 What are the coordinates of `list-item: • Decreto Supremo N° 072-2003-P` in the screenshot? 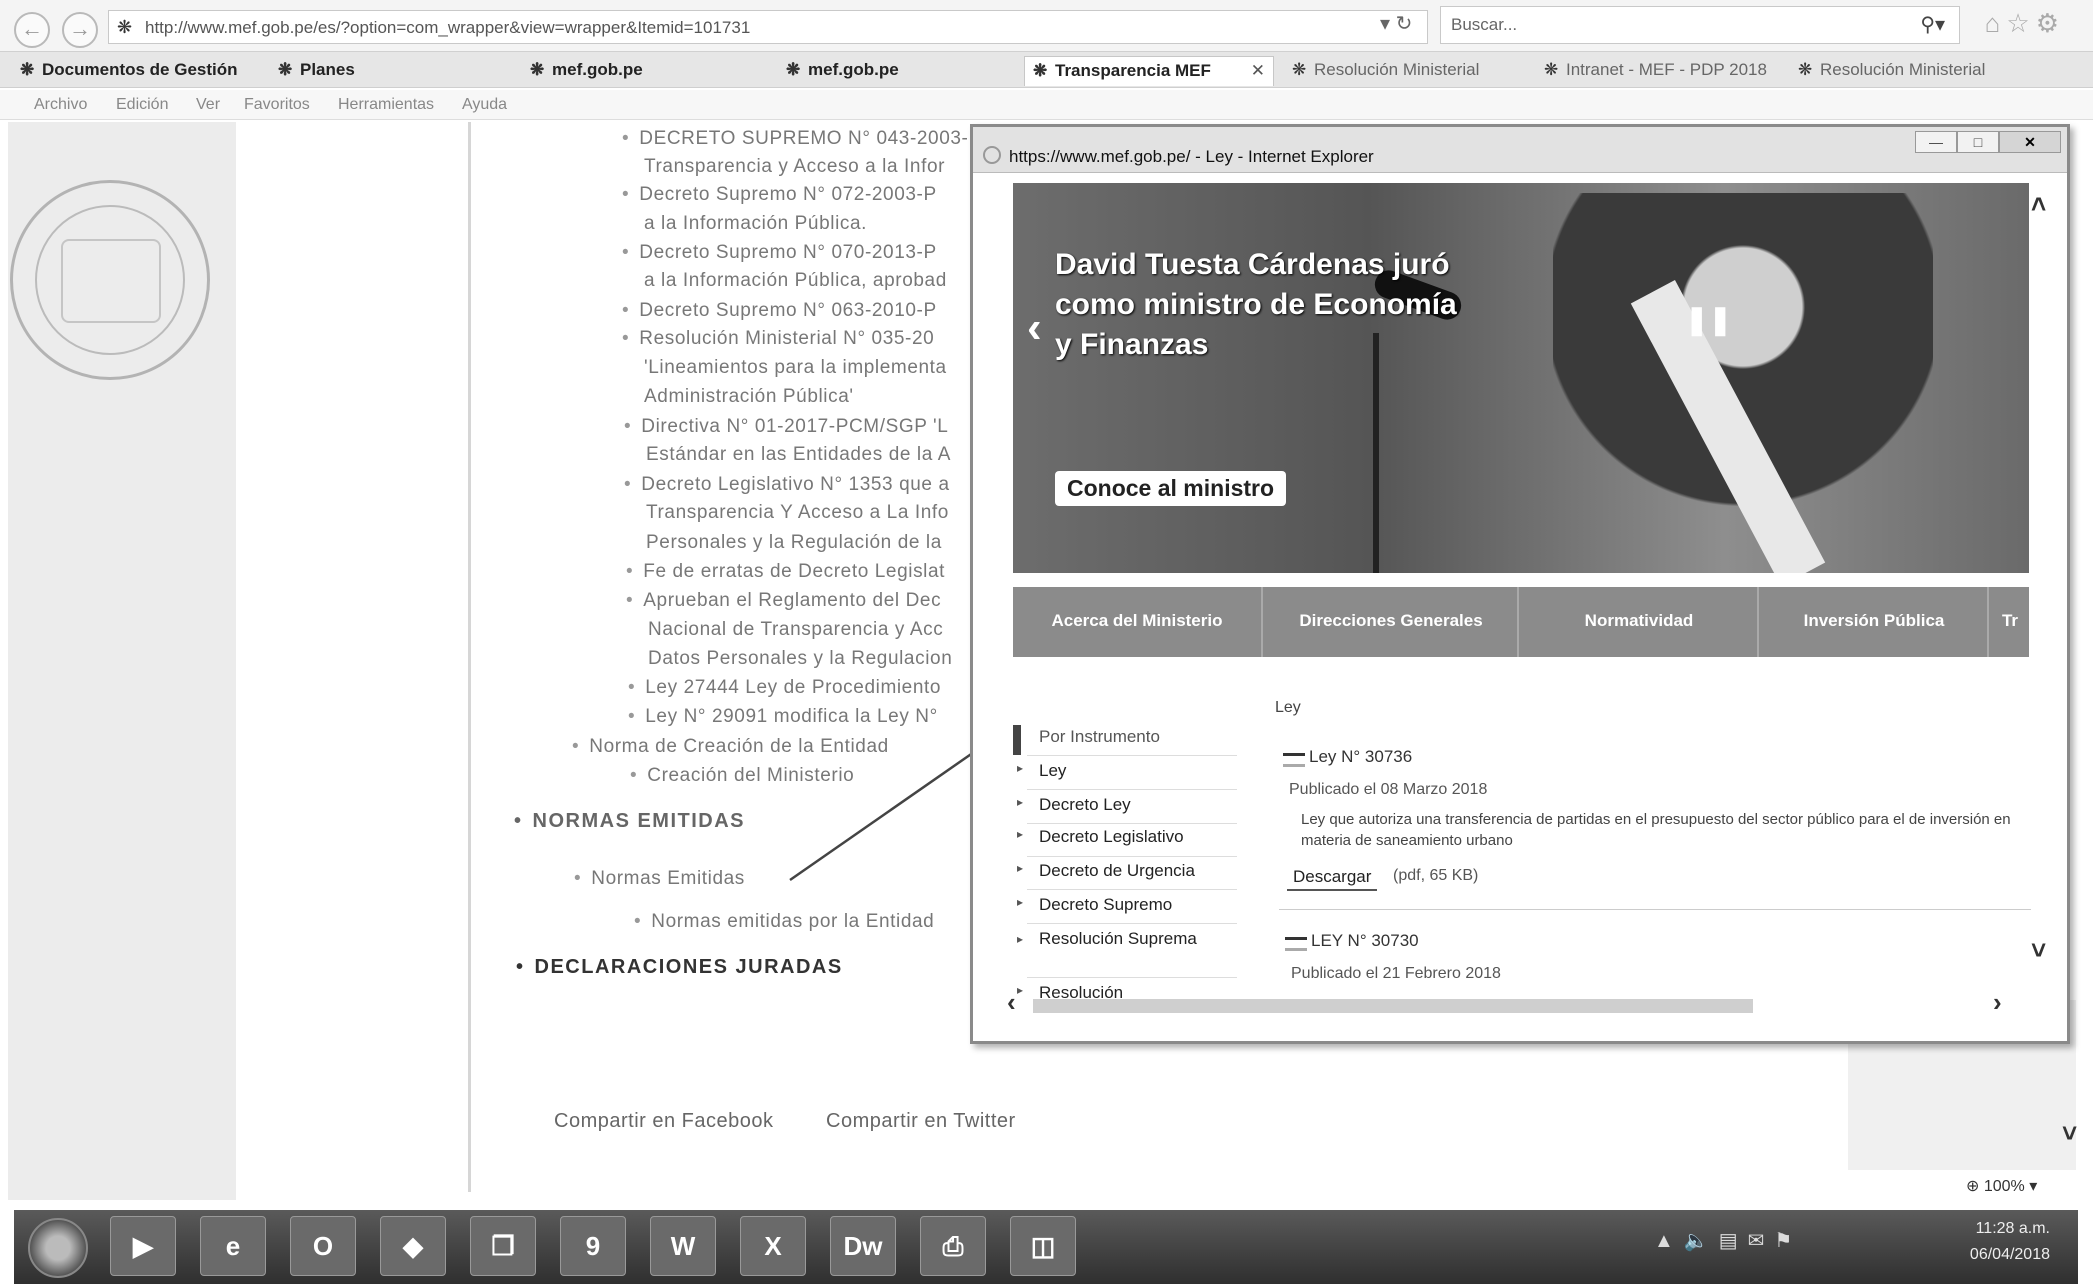 It's located at (779, 195).